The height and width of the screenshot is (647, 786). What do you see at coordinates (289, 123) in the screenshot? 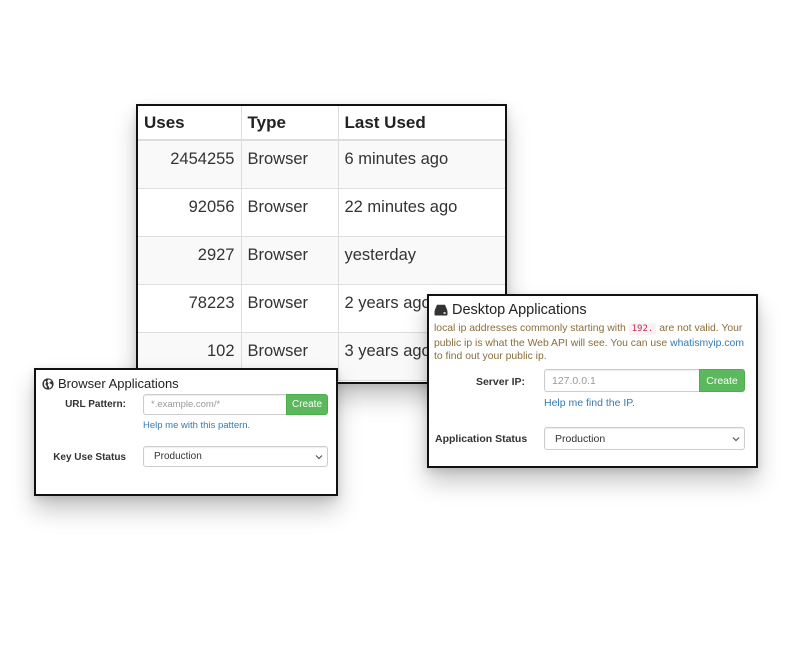
I see `column-header-type: Type` at bounding box center [289, 123].